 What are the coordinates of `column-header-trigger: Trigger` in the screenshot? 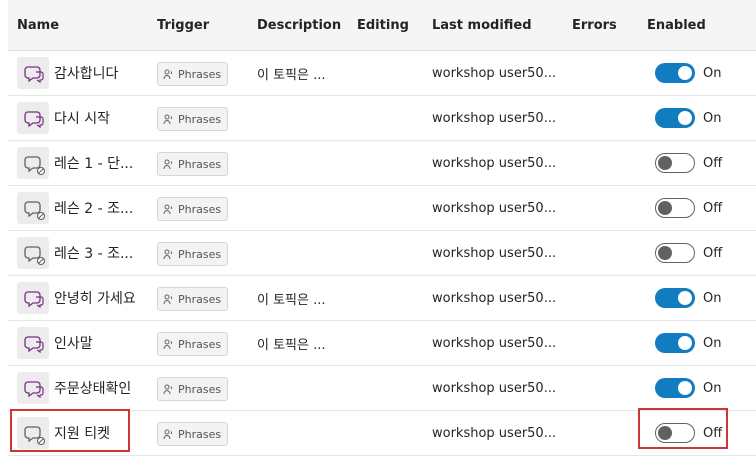 It's located at (183, 25).